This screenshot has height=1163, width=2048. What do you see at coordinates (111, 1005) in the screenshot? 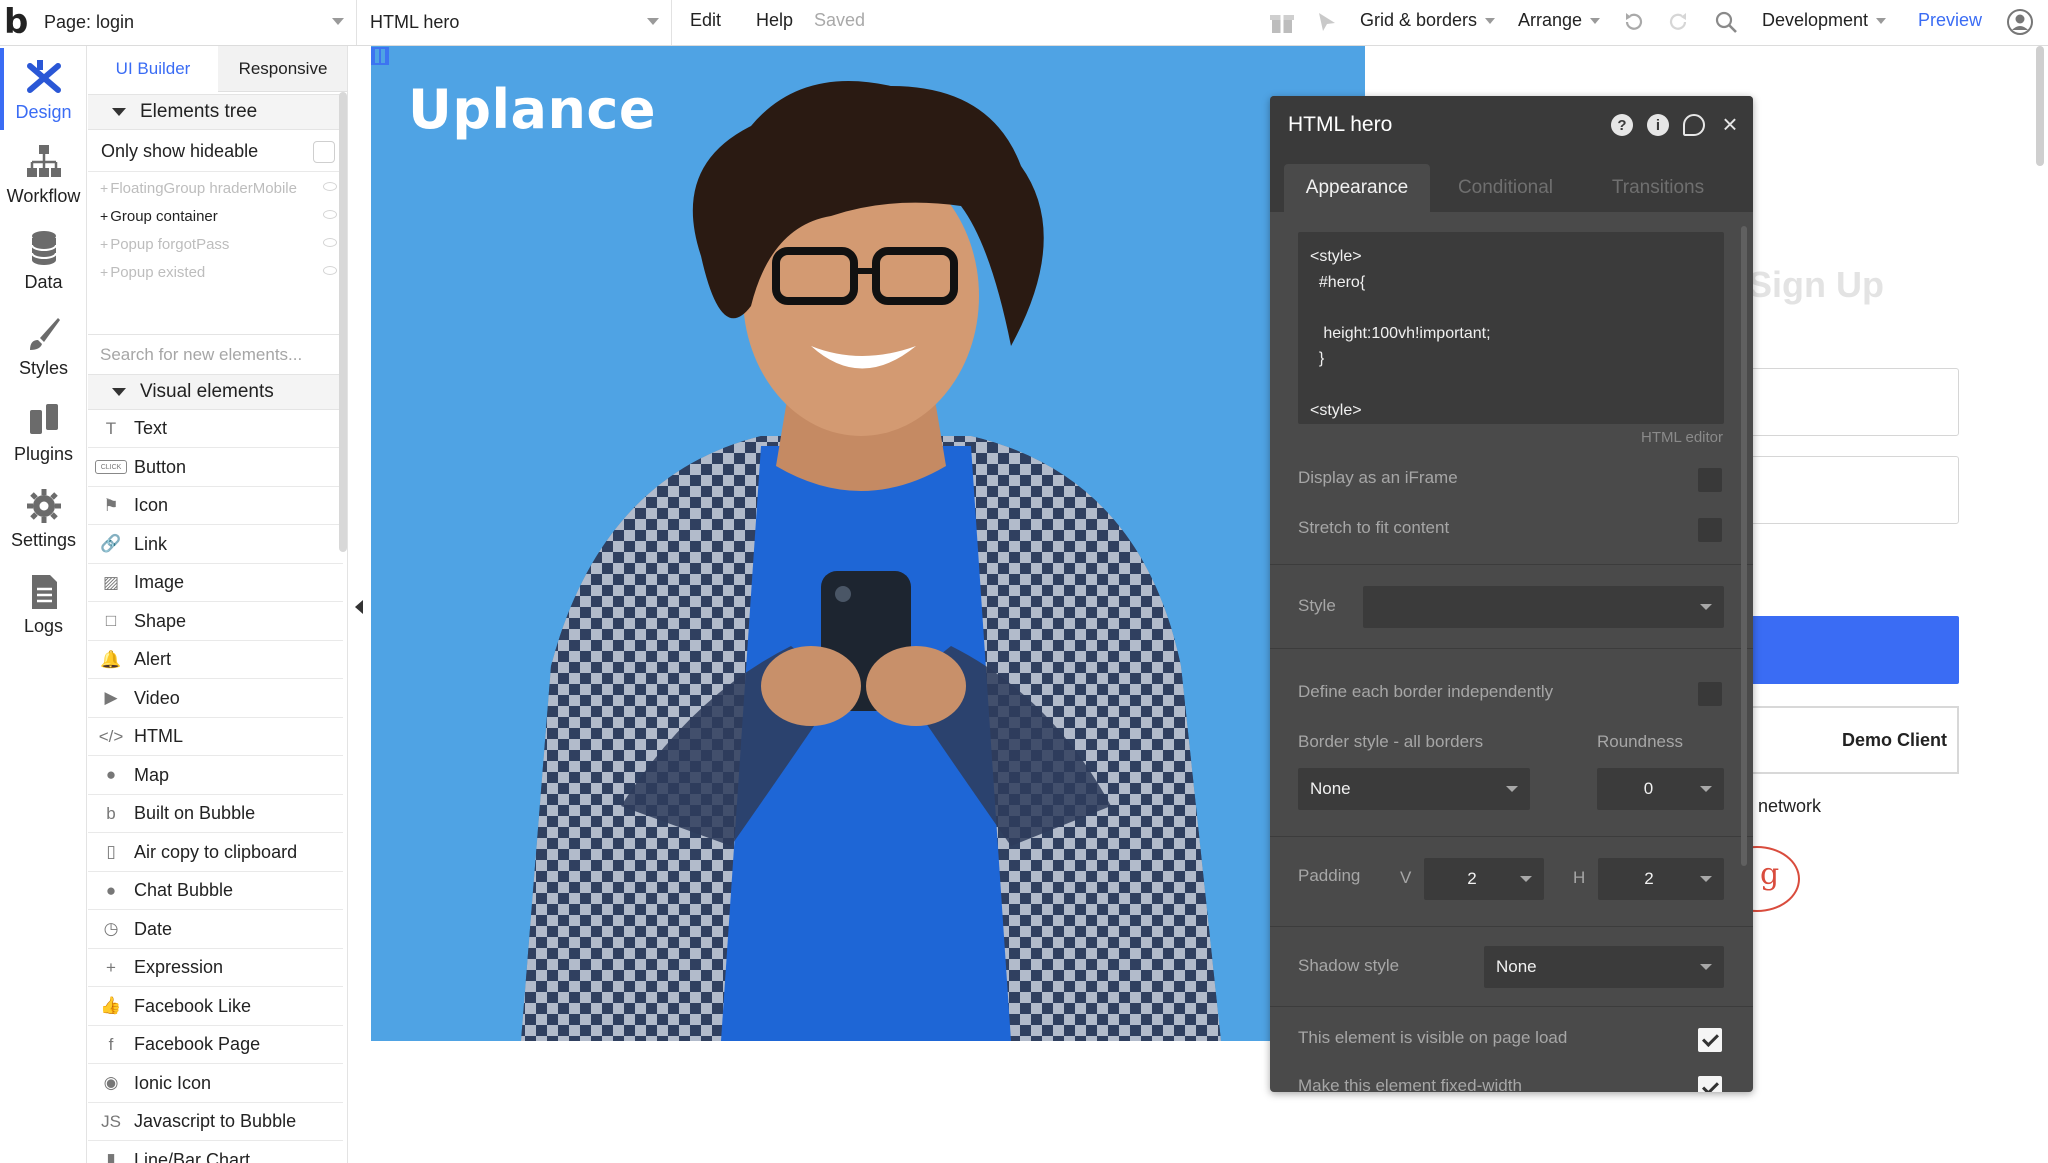
I see `element-type-icon: 👍` at bounding box center [111, 1005].